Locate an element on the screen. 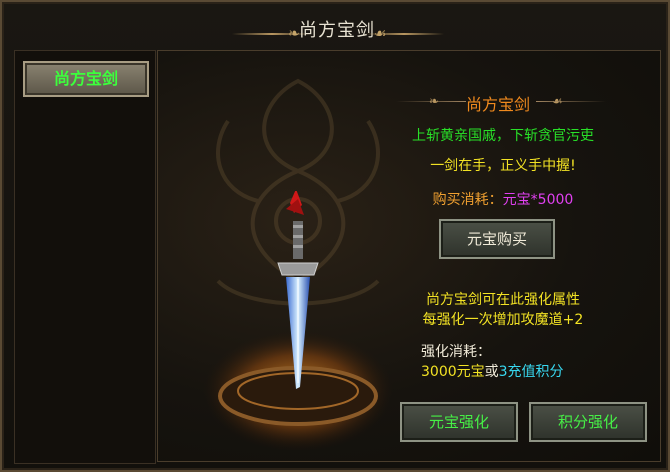 This screenshot has width=670, height=472. buy-cost-label: 购买消耗： is located at coordinates (467, 200).